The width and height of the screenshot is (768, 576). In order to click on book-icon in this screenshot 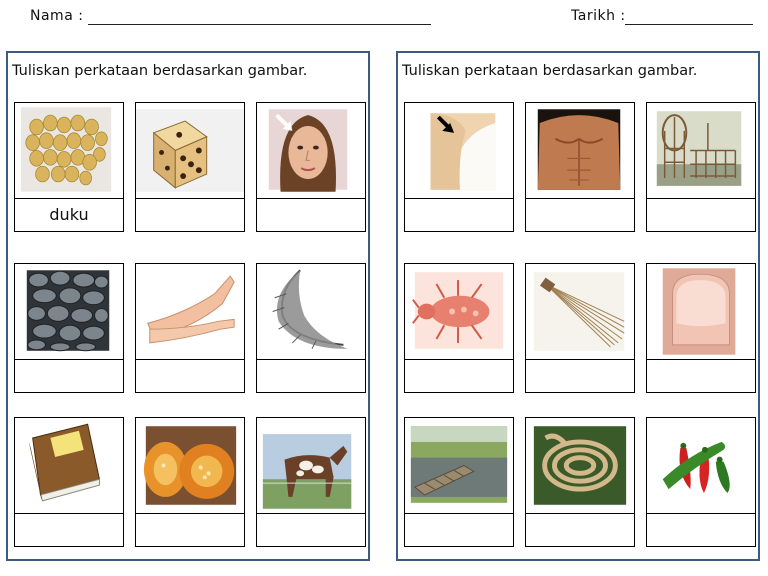, I will do `click(69, 466)`.